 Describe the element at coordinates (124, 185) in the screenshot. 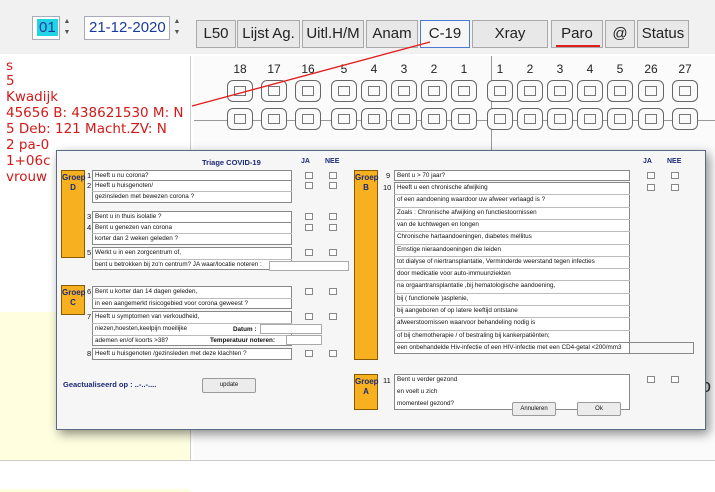

I see `question-text: Heeft u huisgenoten/` at that location.